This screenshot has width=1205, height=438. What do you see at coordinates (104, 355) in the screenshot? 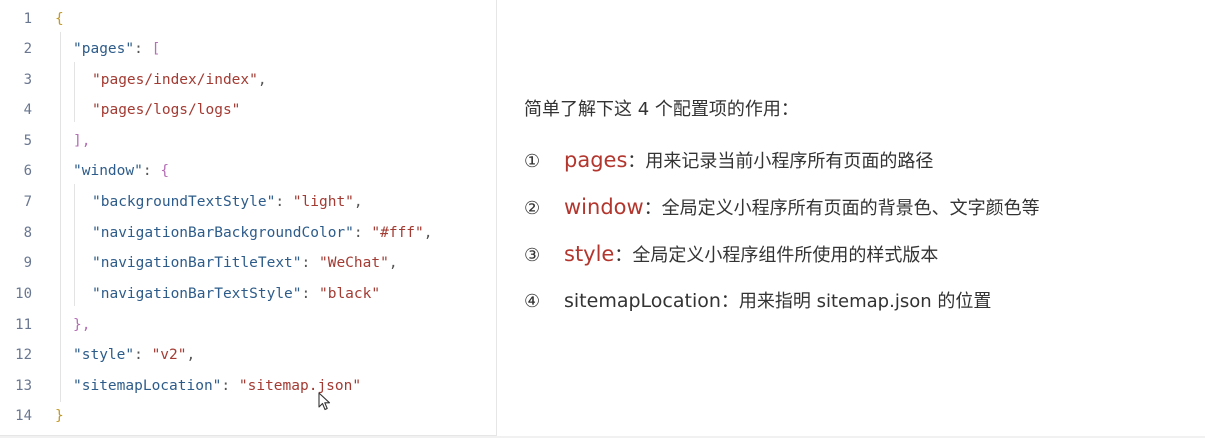
I see `json-key: "style"` at bounding box center [104, 355].